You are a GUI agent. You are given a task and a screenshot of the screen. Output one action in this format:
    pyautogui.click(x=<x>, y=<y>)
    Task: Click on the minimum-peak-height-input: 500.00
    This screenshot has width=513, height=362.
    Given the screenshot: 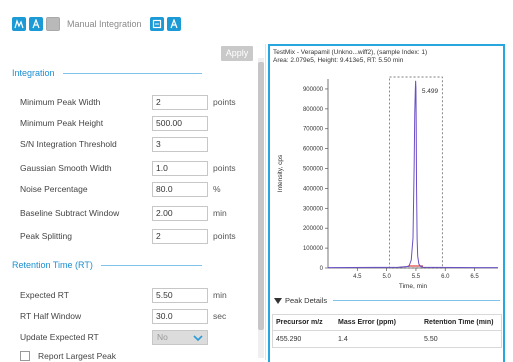 What is the action you would take?
    pyautogui.click(x=180, y=123)
    